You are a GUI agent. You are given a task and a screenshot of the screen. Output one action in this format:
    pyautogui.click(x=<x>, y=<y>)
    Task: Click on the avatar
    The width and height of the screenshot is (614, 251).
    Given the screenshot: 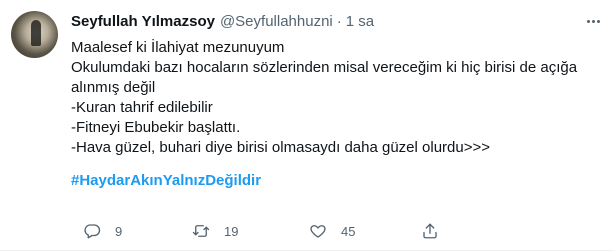 What is the action you would take?
    pyautogui.click(x=34, y=34)
    